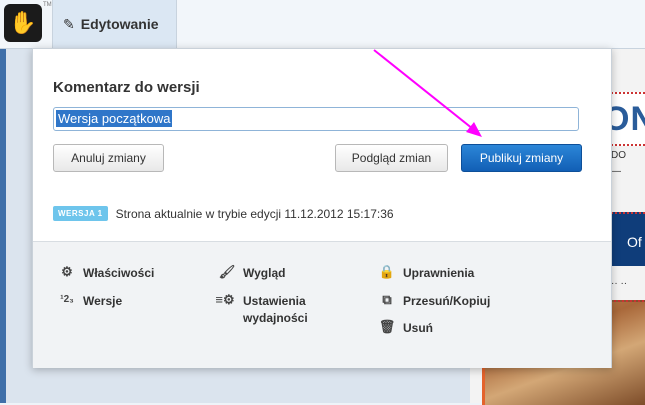 The width and height of the screenshot is (645, 405). I want to click on publish-changes-button: Publikuj zmiany, so click(521, 158).